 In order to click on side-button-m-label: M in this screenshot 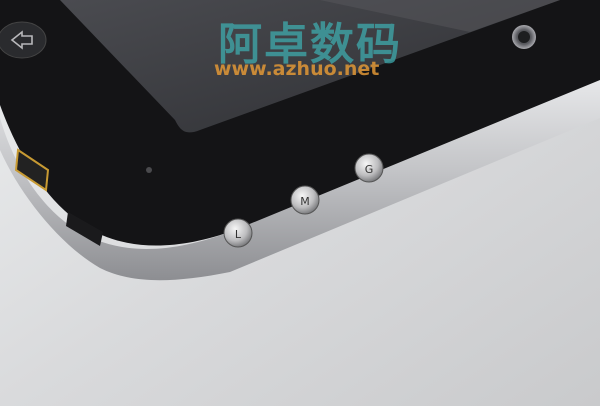, I will do `click(305, 201)`.